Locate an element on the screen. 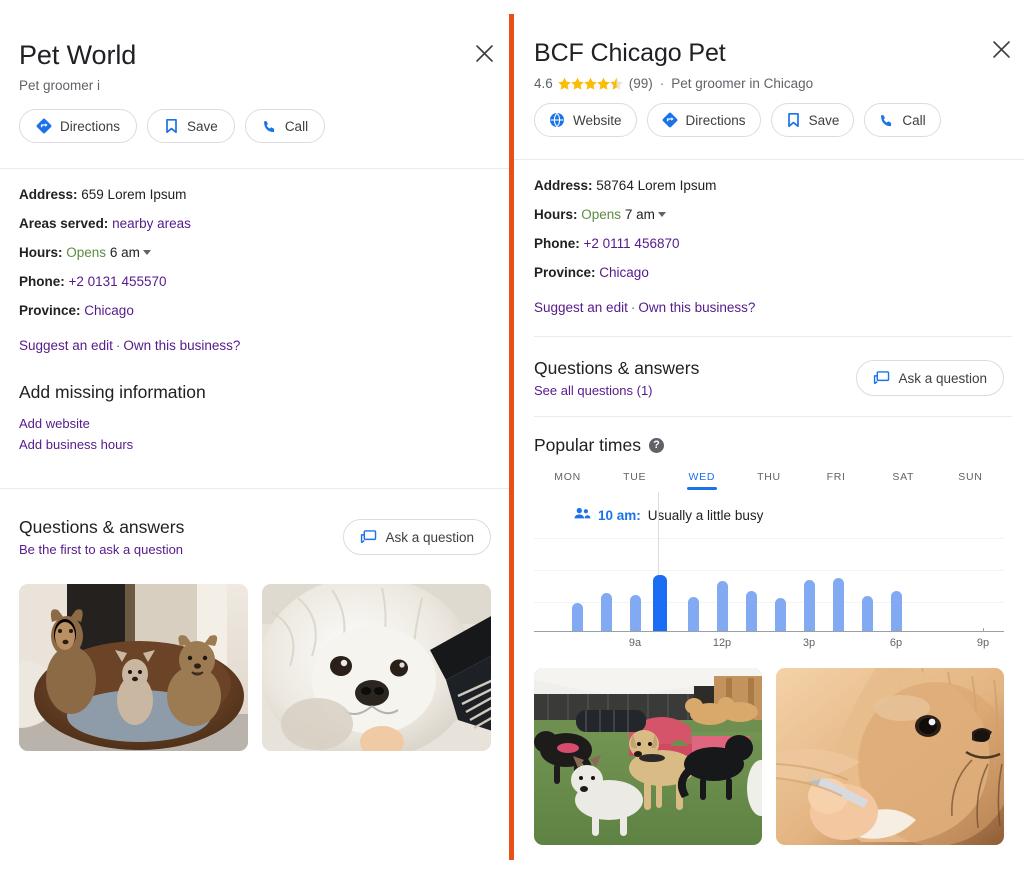 The image size is (1024, 886). areas-served-value: nearby areas is located at coordinates (151, 223).